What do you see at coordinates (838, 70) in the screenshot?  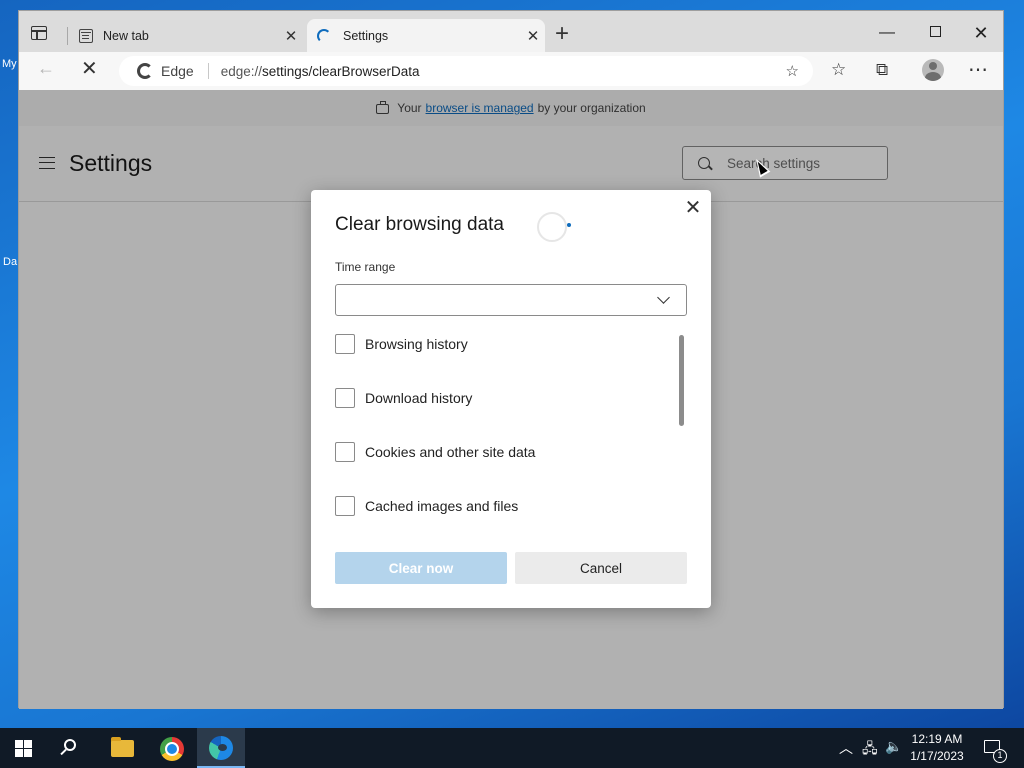 I see `favorites-icon: ☆` at bounding box center [838, 70].